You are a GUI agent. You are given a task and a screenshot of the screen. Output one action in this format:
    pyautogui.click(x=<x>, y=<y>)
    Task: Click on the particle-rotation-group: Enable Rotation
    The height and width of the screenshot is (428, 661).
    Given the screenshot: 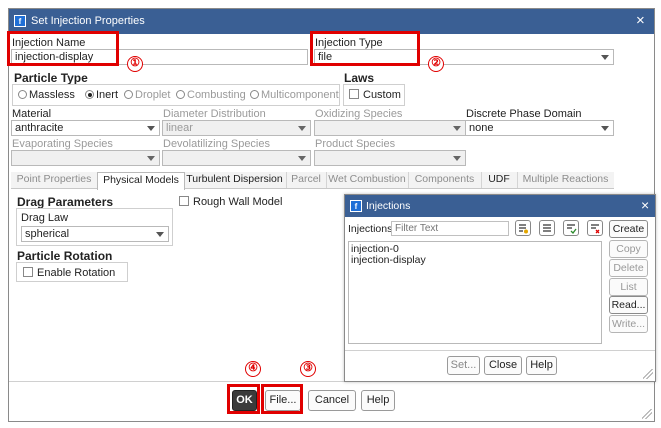 What is the action you would take?
    pyautogui.click(x=72, y=272)
    